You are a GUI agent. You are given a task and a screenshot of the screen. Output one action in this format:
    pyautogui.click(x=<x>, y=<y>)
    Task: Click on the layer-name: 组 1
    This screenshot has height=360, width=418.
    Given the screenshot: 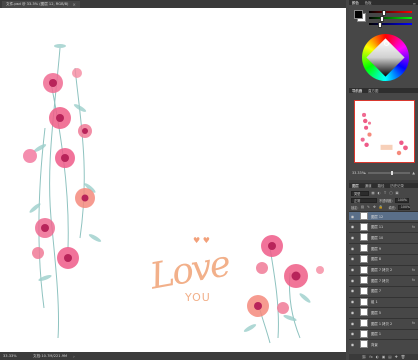 What is the action you would take?
    pyautogui.click(x=393, y=301)
    